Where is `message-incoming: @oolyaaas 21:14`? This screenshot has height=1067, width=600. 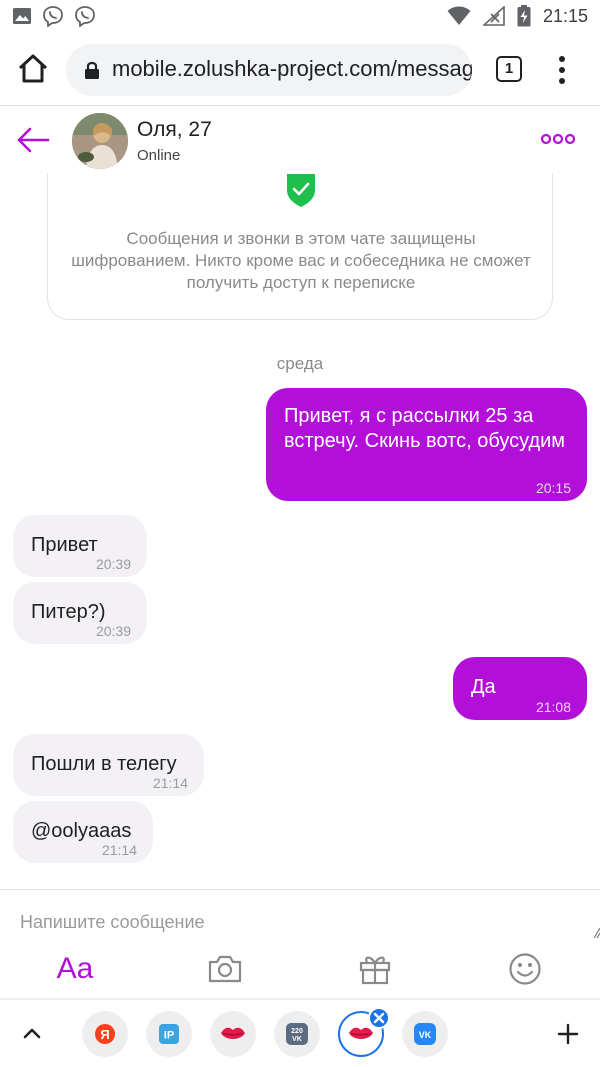 message-incoming: @oolyaaas 21:14 is located at coordinates (83, 832).